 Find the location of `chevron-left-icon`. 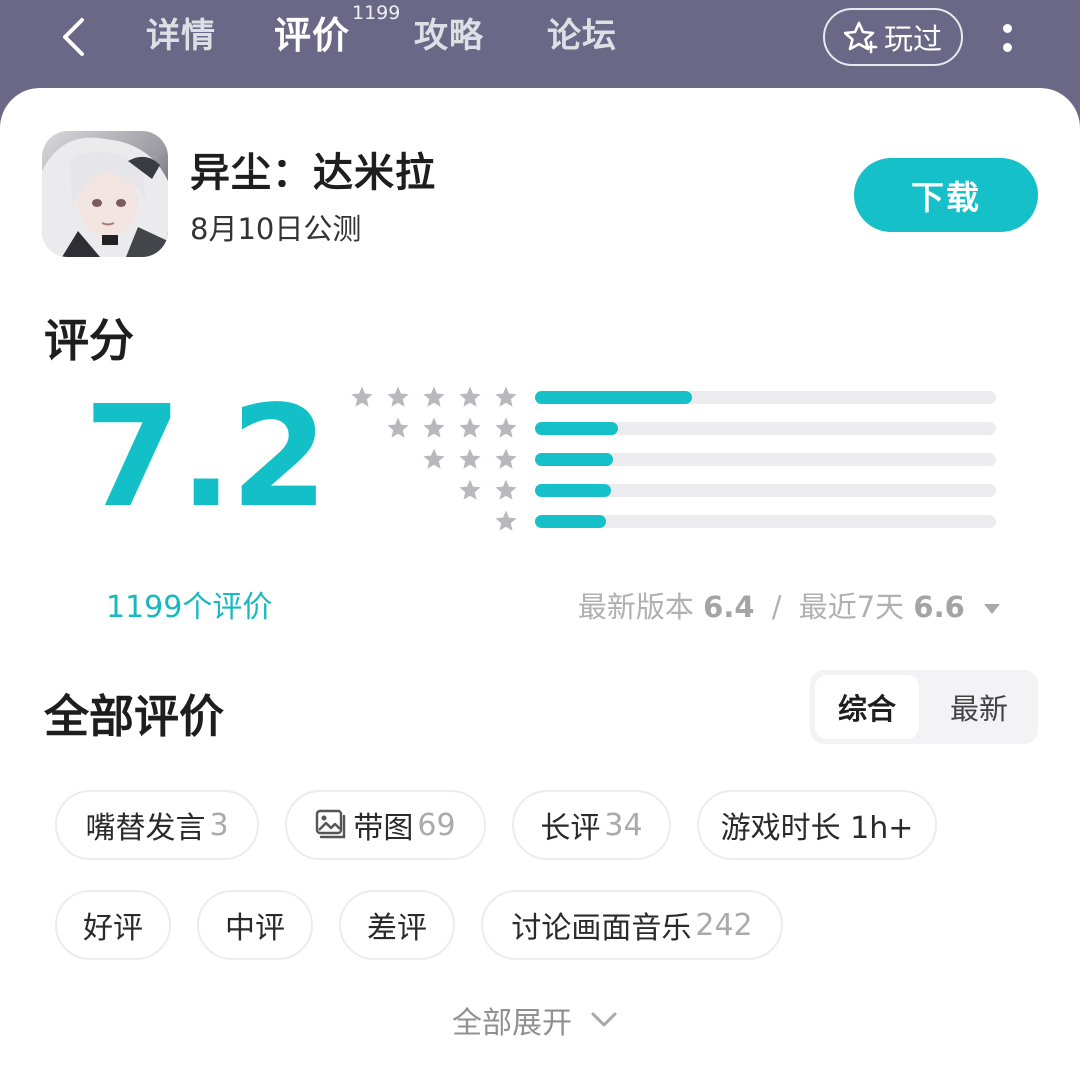

chevron-left-icon is located at coordinates (73, 37).